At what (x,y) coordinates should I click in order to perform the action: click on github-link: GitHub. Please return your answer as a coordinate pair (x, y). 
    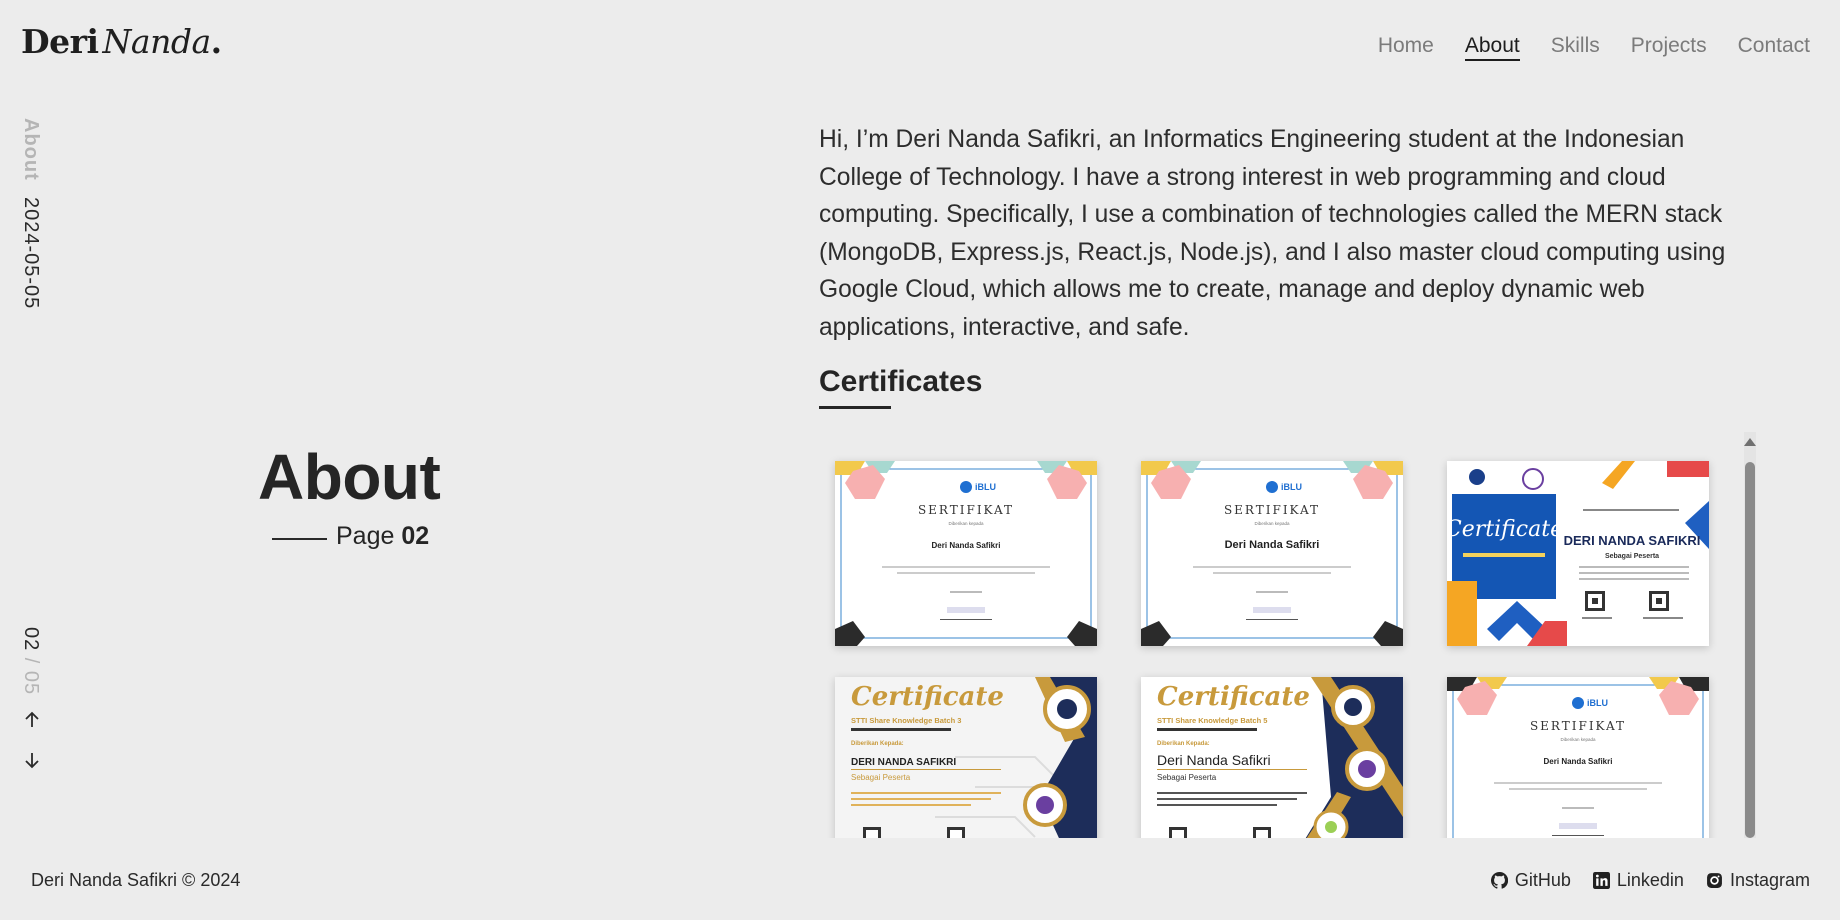
    Looking at the image, I should click on (1530, 880).